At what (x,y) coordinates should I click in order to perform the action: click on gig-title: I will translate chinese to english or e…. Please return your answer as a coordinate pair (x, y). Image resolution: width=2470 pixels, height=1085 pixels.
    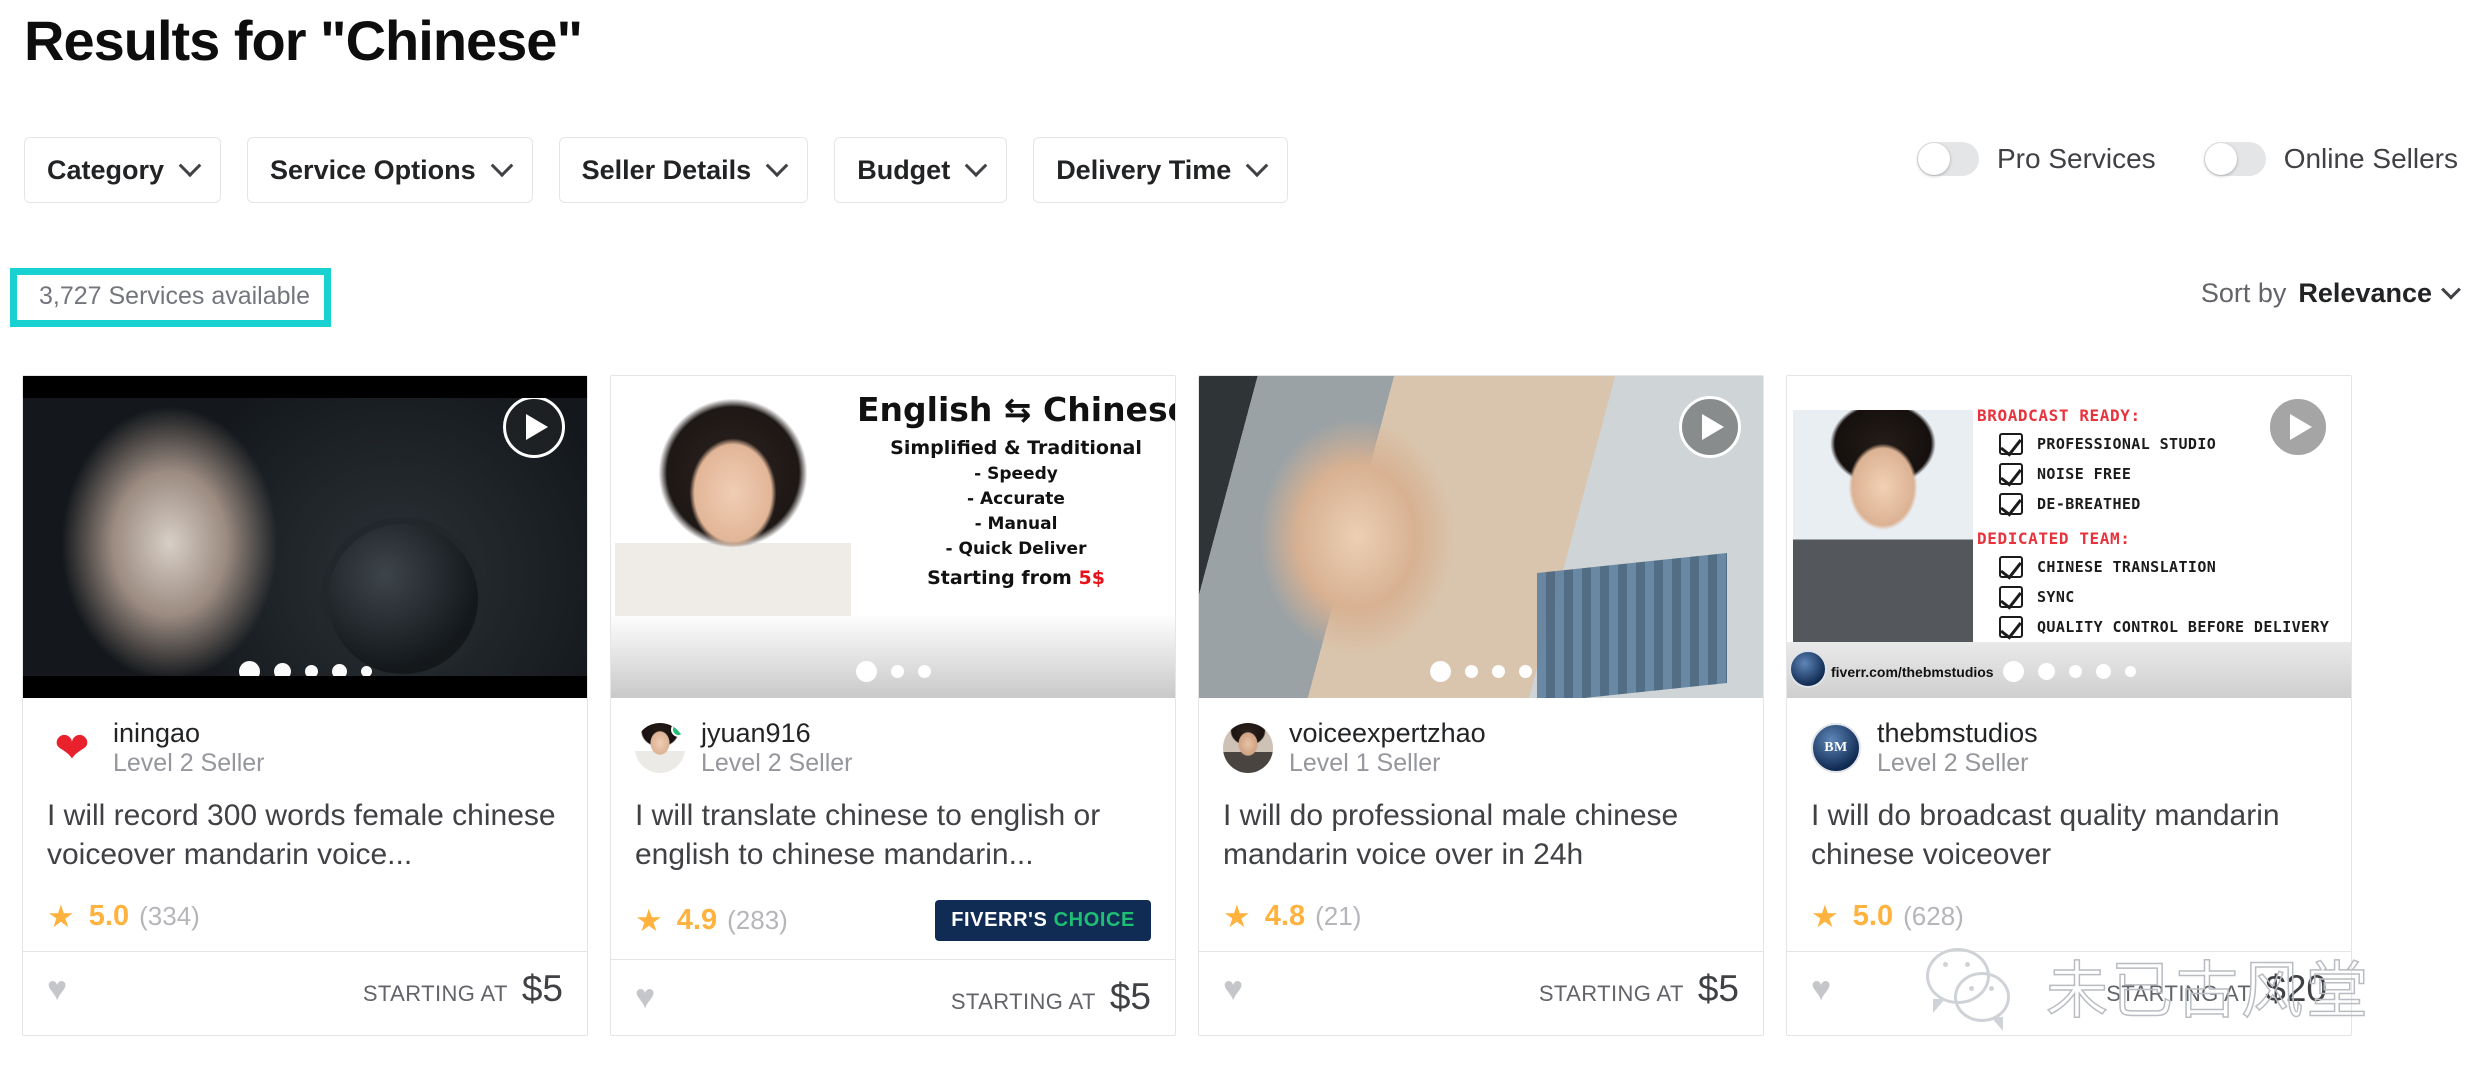
    Looking at the image, I should click on (893, 833).